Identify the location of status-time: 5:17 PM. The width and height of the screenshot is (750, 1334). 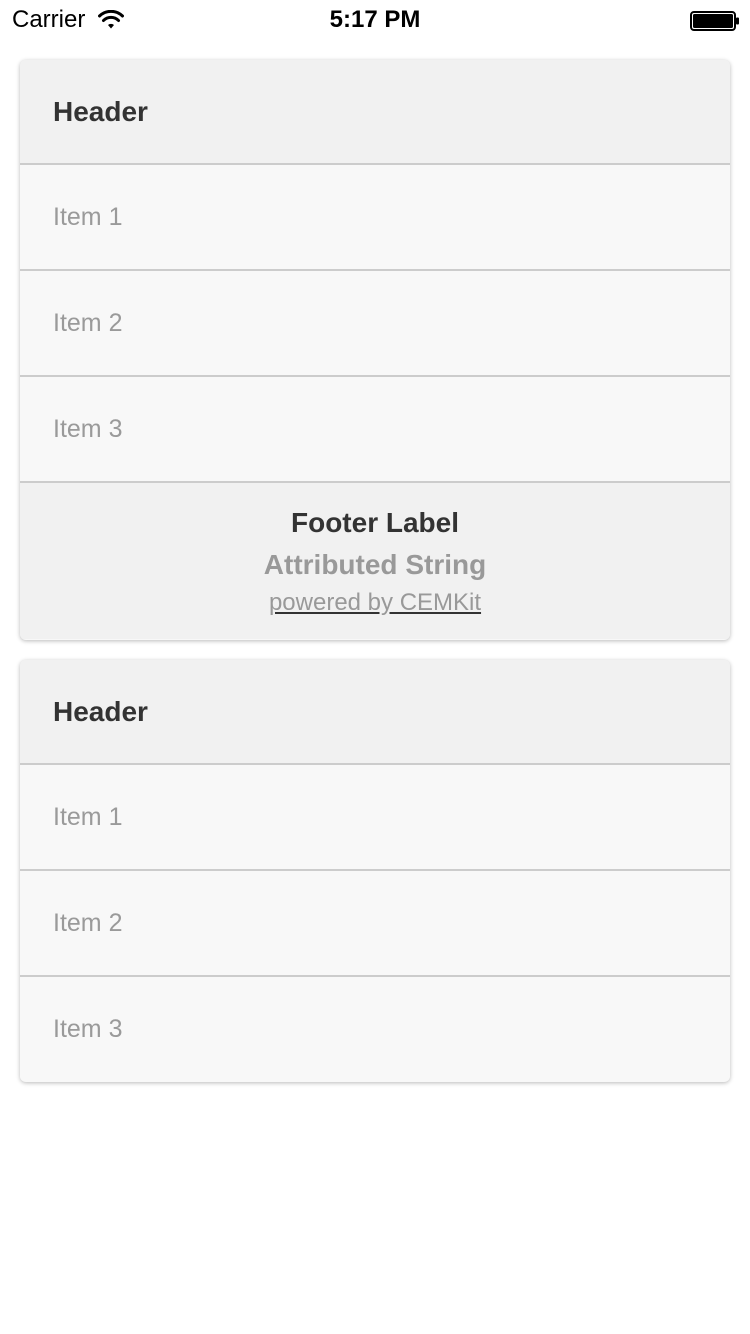
(375, 19).